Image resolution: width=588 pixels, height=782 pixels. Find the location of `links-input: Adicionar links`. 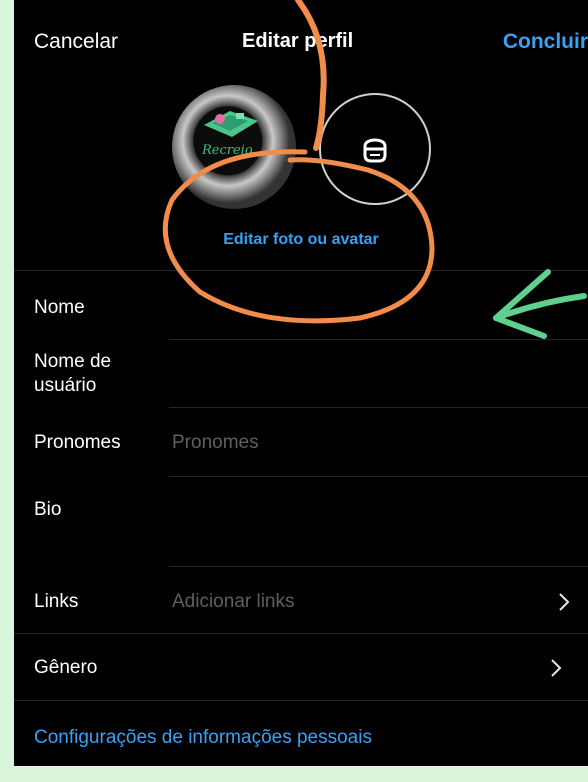

links-input: Adicionar links is located at coordinates (233, 602).